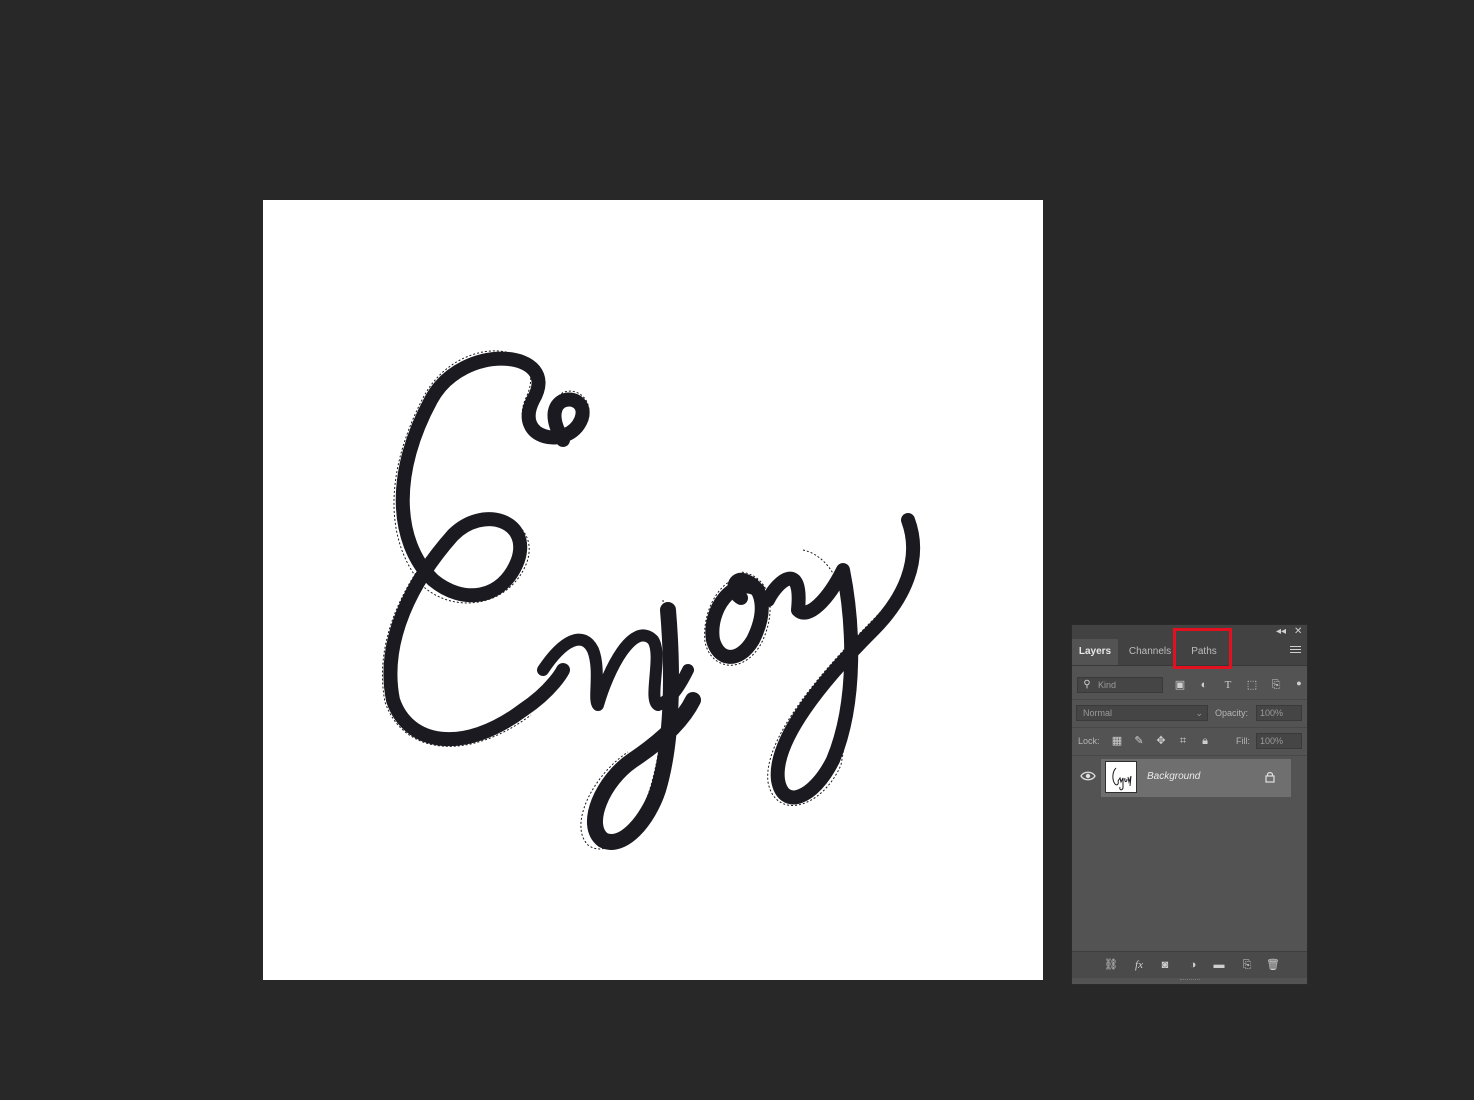  Describe the element at coordinates (1150, 652) in the screenshot. I see `tab-channels: Channels` at that location.